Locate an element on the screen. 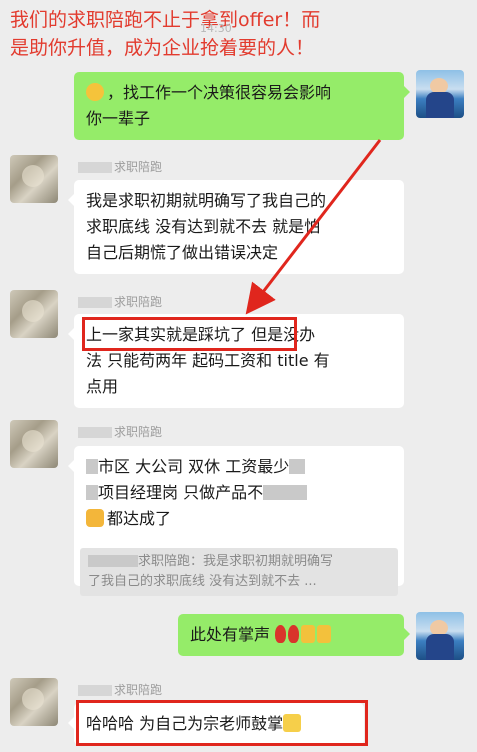  message-line: 自己后期慌了做出错误决定 is located at coordinates (182, 252).